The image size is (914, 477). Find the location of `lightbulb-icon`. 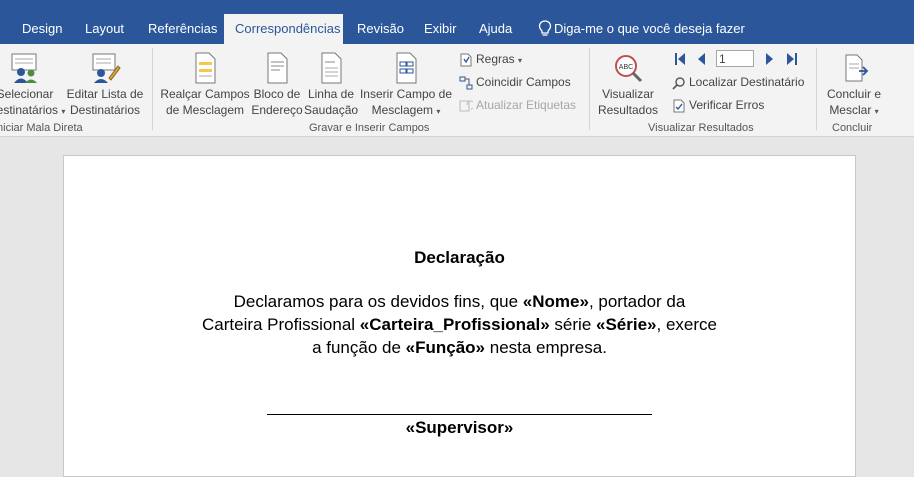

lightbulb-icon is located at coordinates (545, 28).